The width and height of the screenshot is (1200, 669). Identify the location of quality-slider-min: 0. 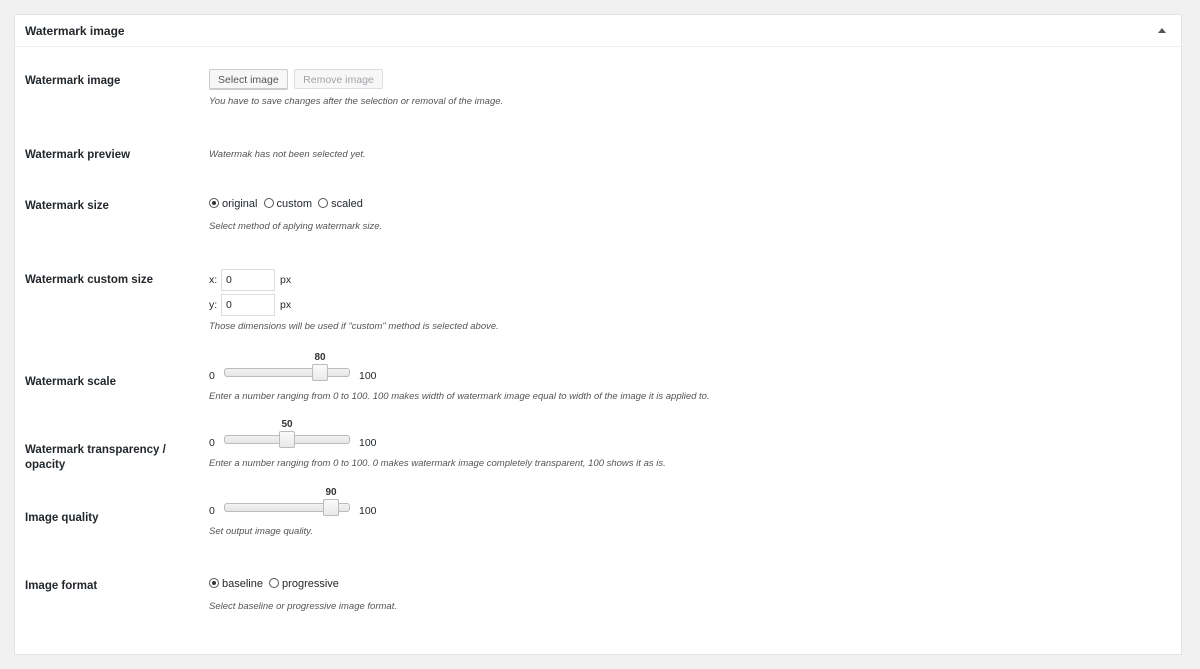
(212, 511).